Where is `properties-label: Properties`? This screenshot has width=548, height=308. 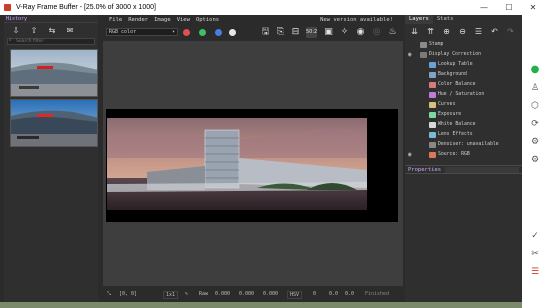 properties-label: Properties is located at coordinates (425, 170).